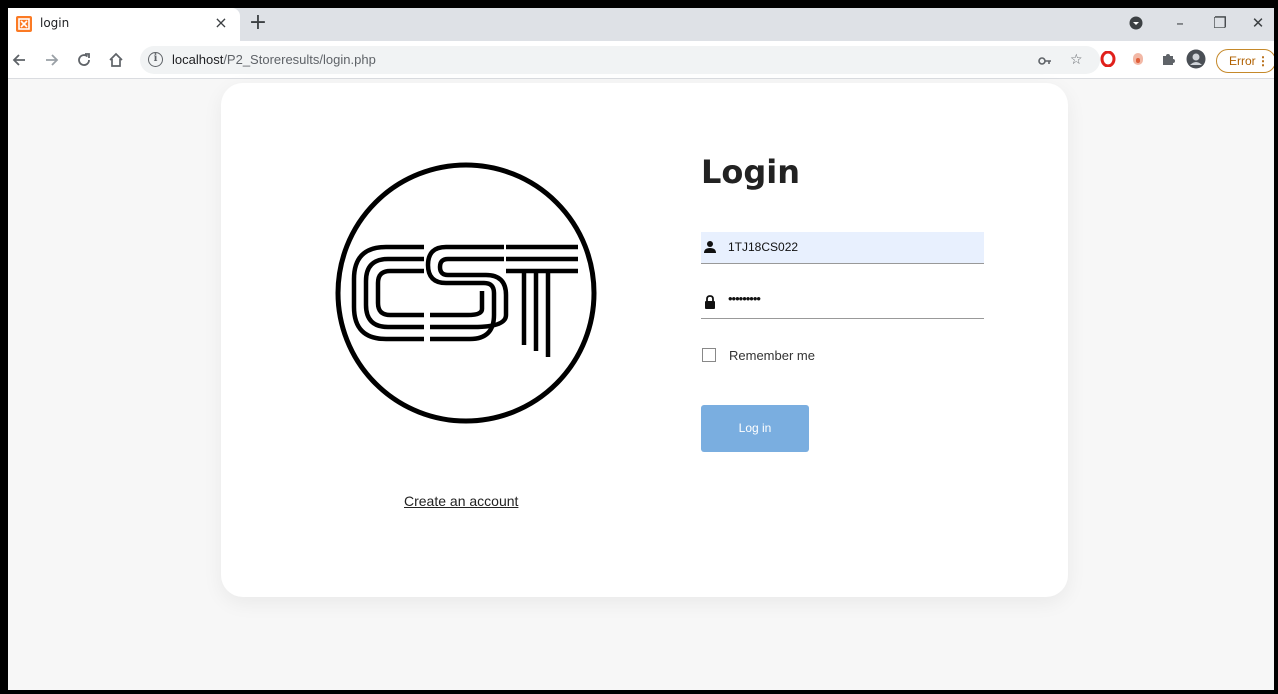 This screenshot has height=694, width=1278. Describe the element at coordinates (1263, 61) in the screenshot. I see `menu-icon: ⋮` at that location.